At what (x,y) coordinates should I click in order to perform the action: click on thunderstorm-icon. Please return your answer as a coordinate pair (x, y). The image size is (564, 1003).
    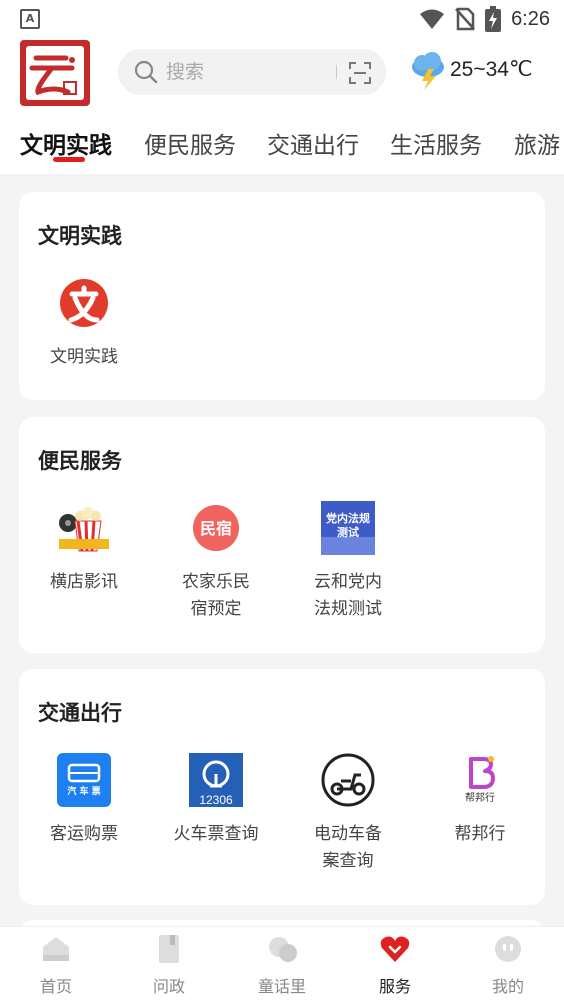
    Looking at the image, I should click on (428, 71).